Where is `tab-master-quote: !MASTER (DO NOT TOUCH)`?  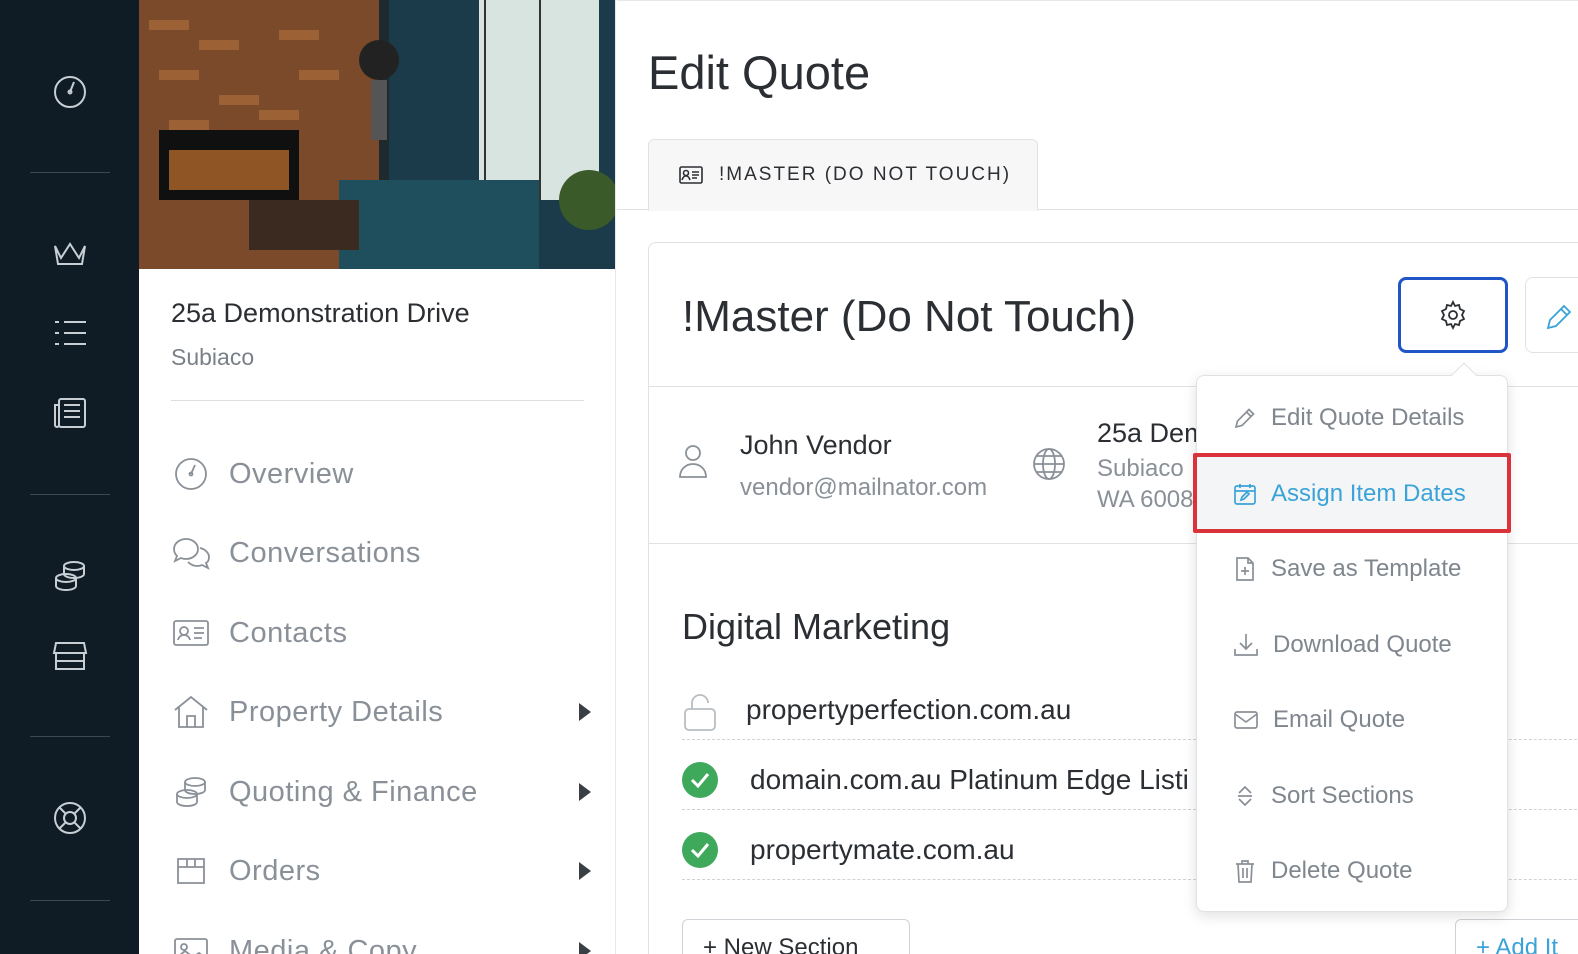 tab-master-quote: !MASTER (DO NOT TOUCH) is located at coordinates (843, 175).